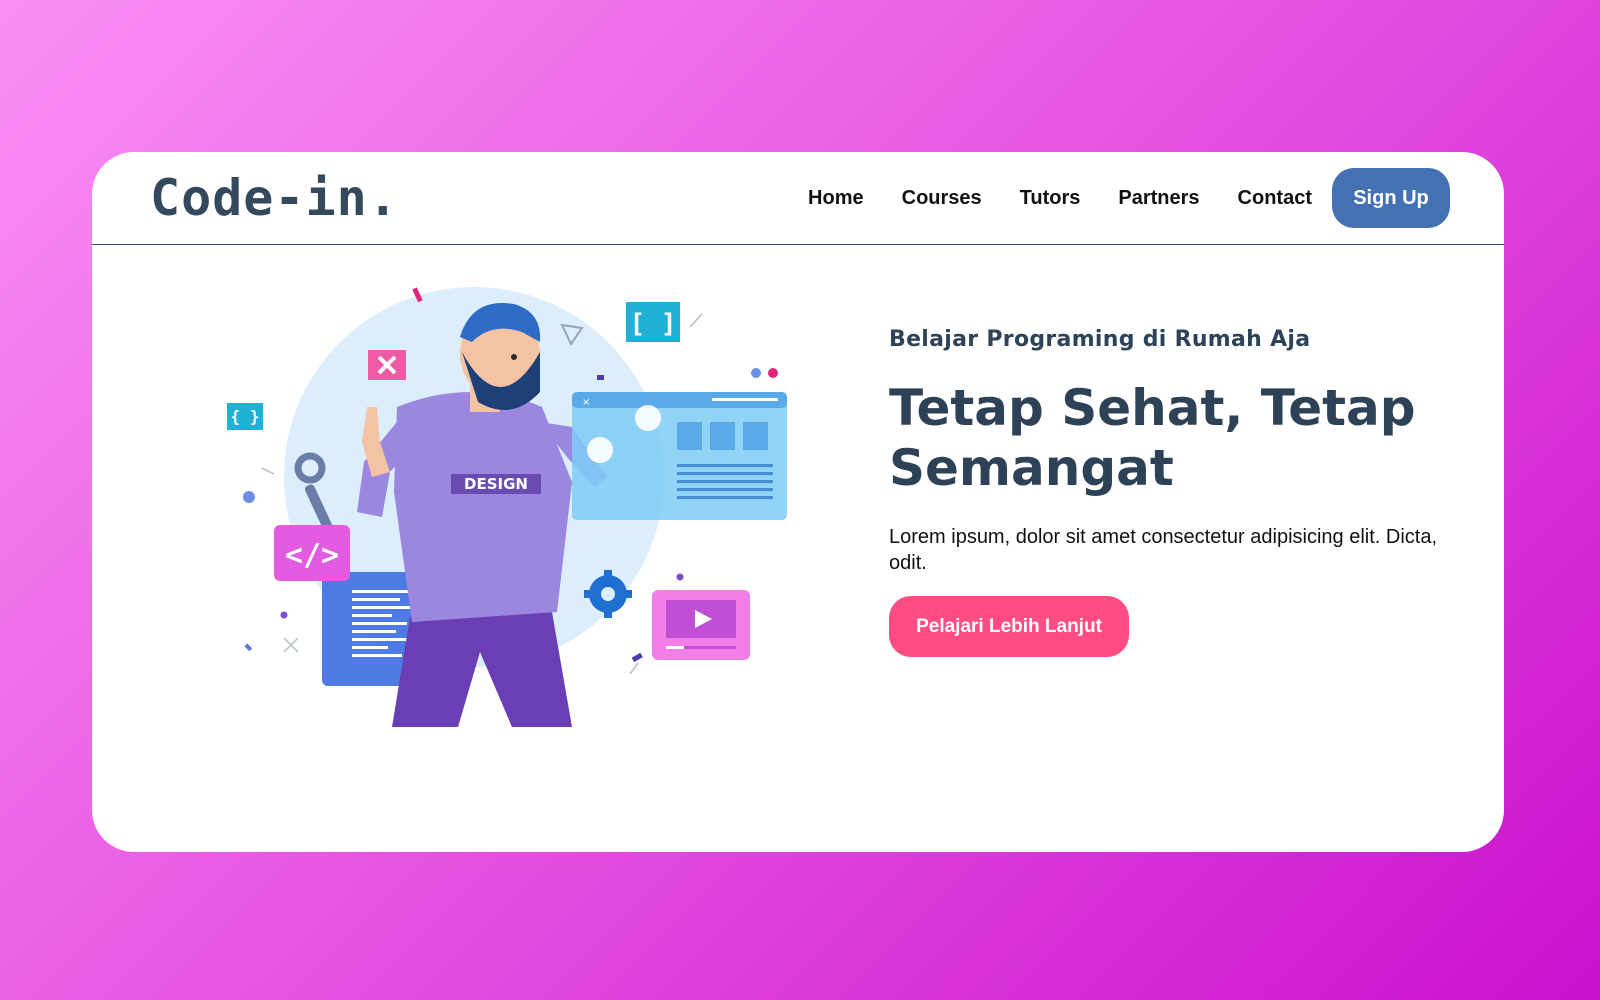  I want to click on braces-icon: { }, so click(245, 416).